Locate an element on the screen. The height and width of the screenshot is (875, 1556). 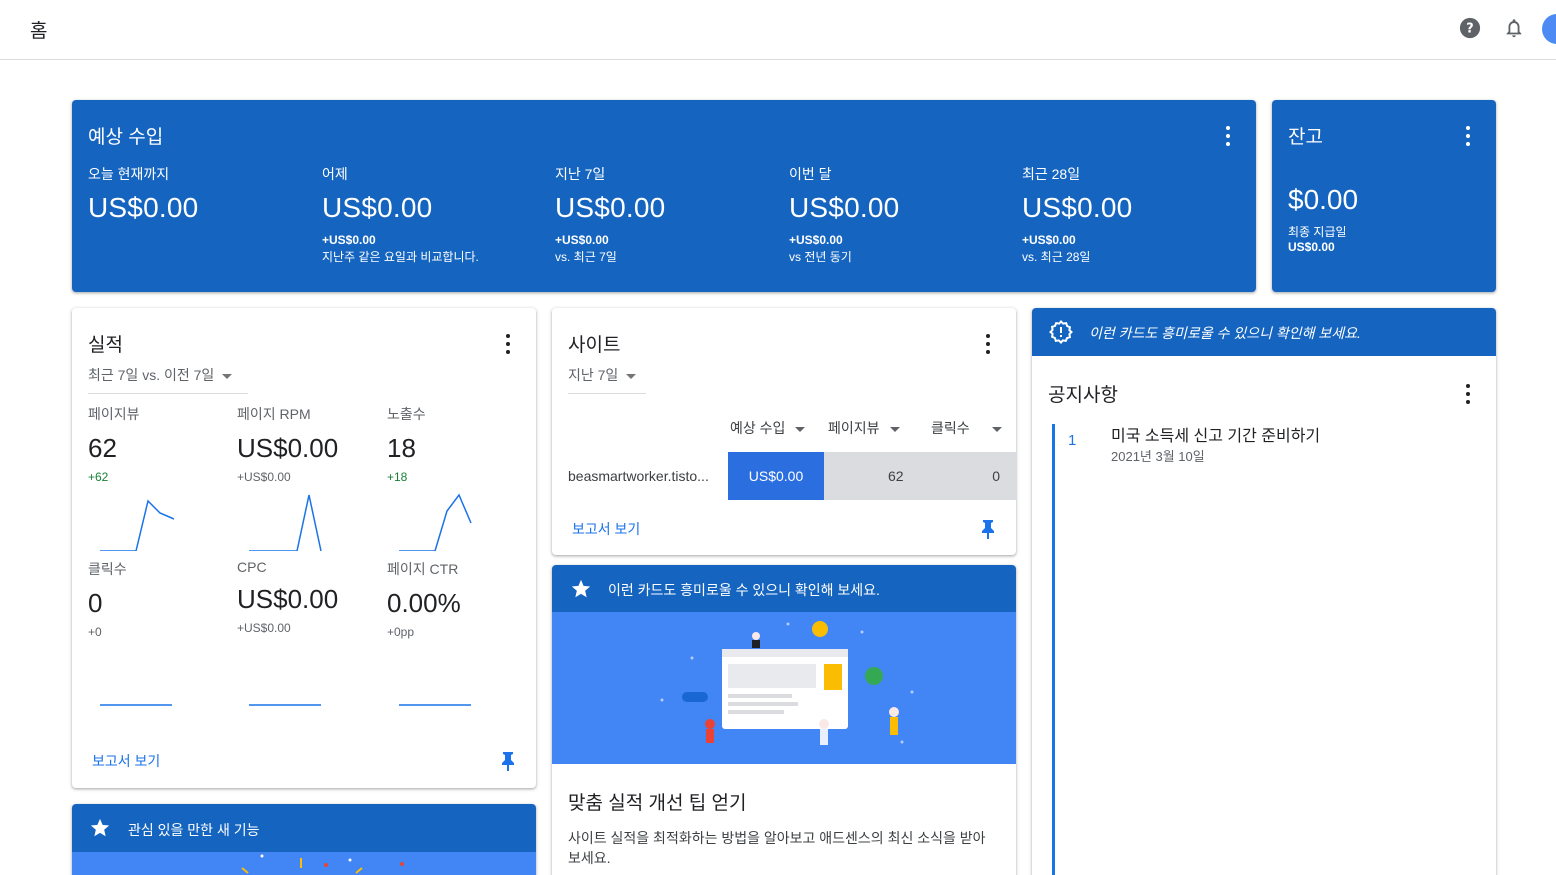
performance-title: 실적 is located at coordinates (105, 345).